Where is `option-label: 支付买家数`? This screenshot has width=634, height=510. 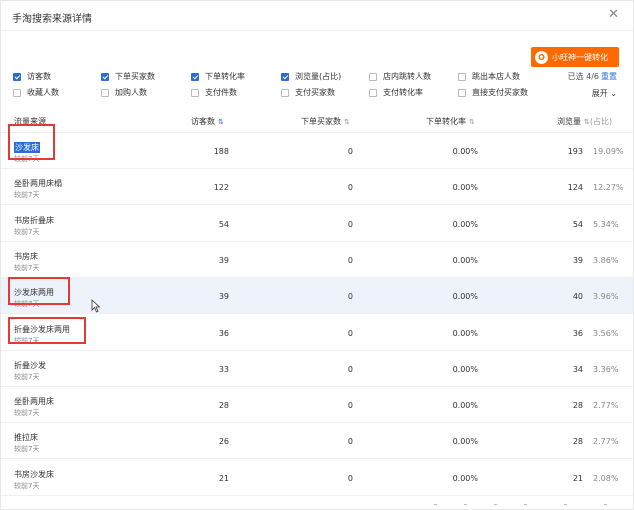 option-label: 支付买家数 is located at coordinates (315, 92).